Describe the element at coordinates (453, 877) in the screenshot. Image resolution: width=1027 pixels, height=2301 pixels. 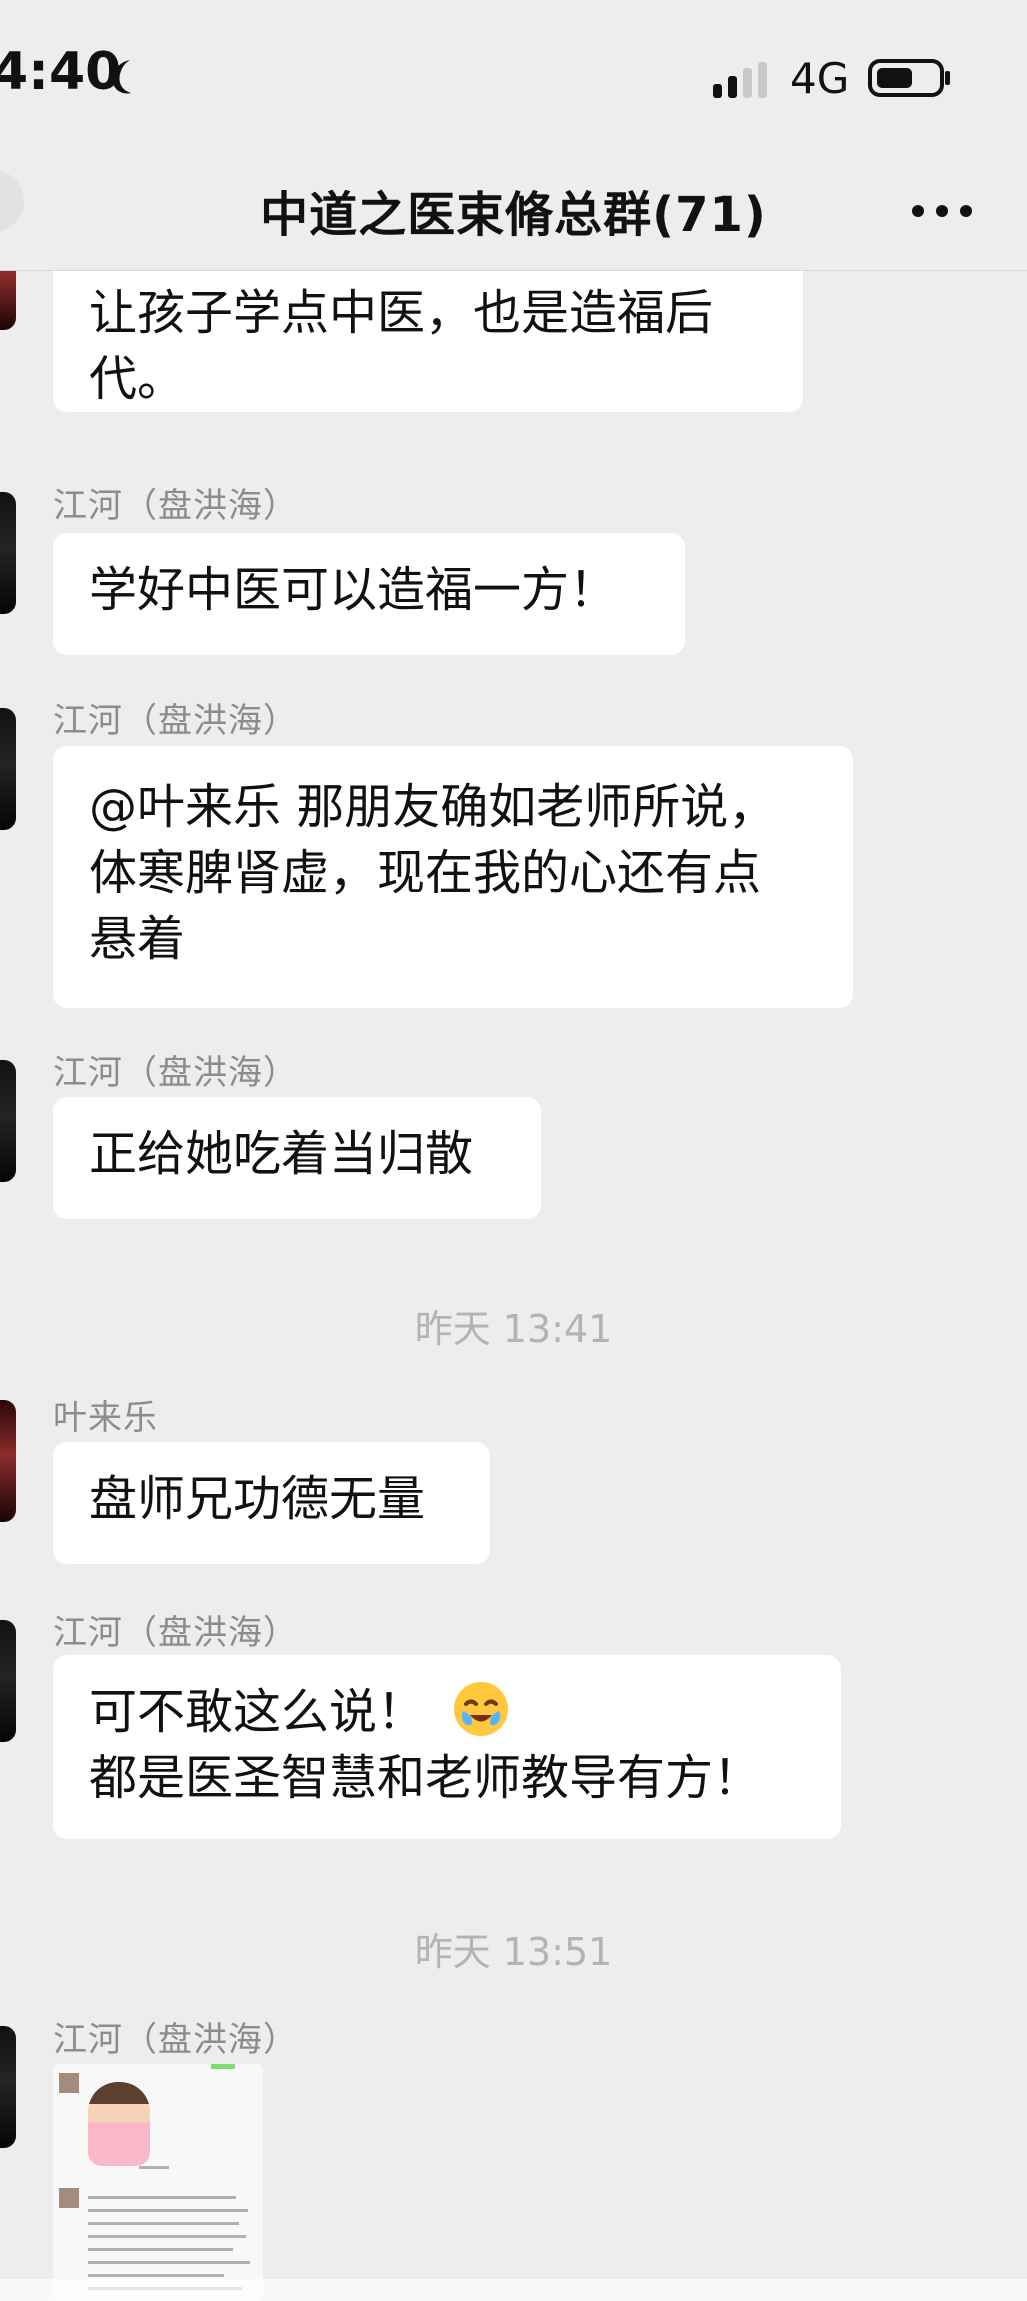
I see `message-bubble: @叶来乐 那朋友确如老师所说， 体寒脾肾虚，现在我的心还有点 悬着` at that location.